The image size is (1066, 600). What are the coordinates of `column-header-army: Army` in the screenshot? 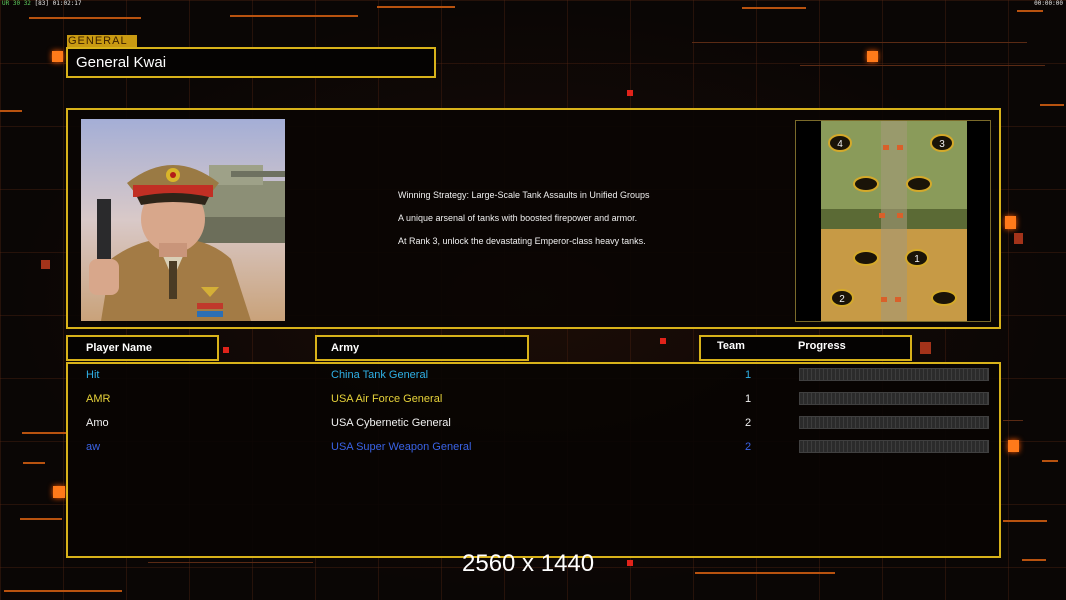 It's located at (422, 348).